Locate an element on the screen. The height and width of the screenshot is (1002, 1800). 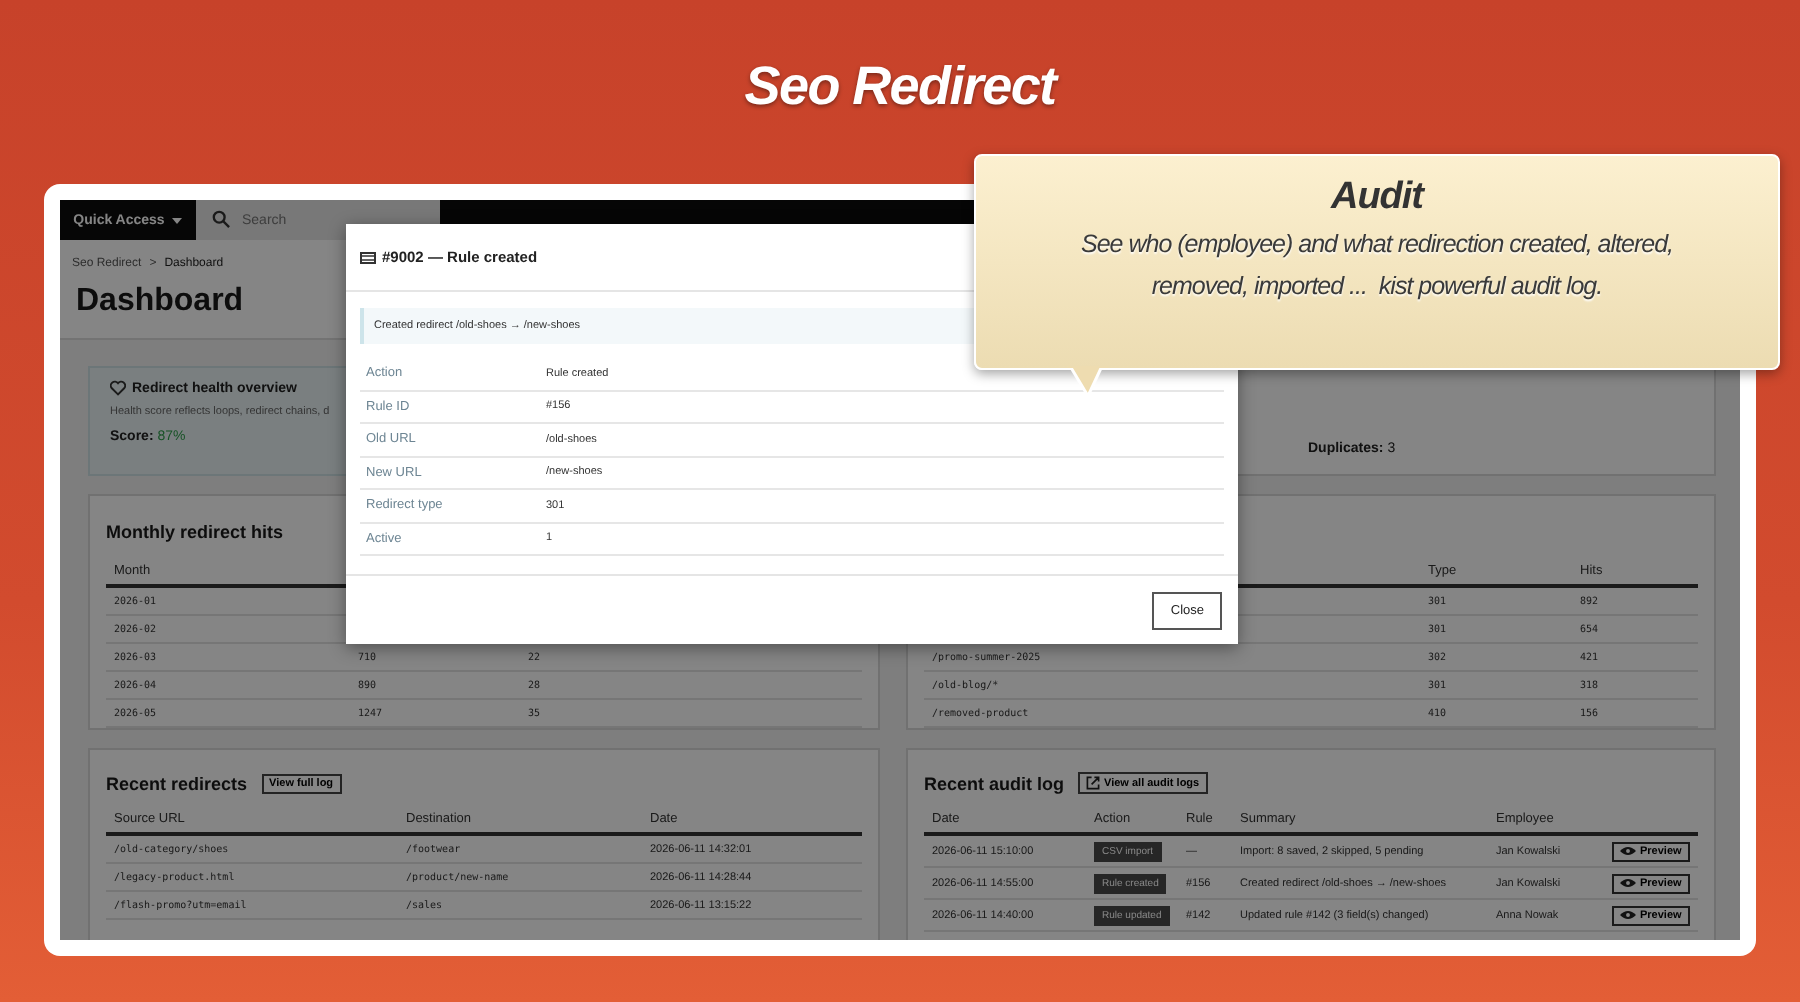
callout-text: See who (employee) and what redirection created, altered, removed, imported ... kist powerful audit log. is located at coordinates (1377, 266).